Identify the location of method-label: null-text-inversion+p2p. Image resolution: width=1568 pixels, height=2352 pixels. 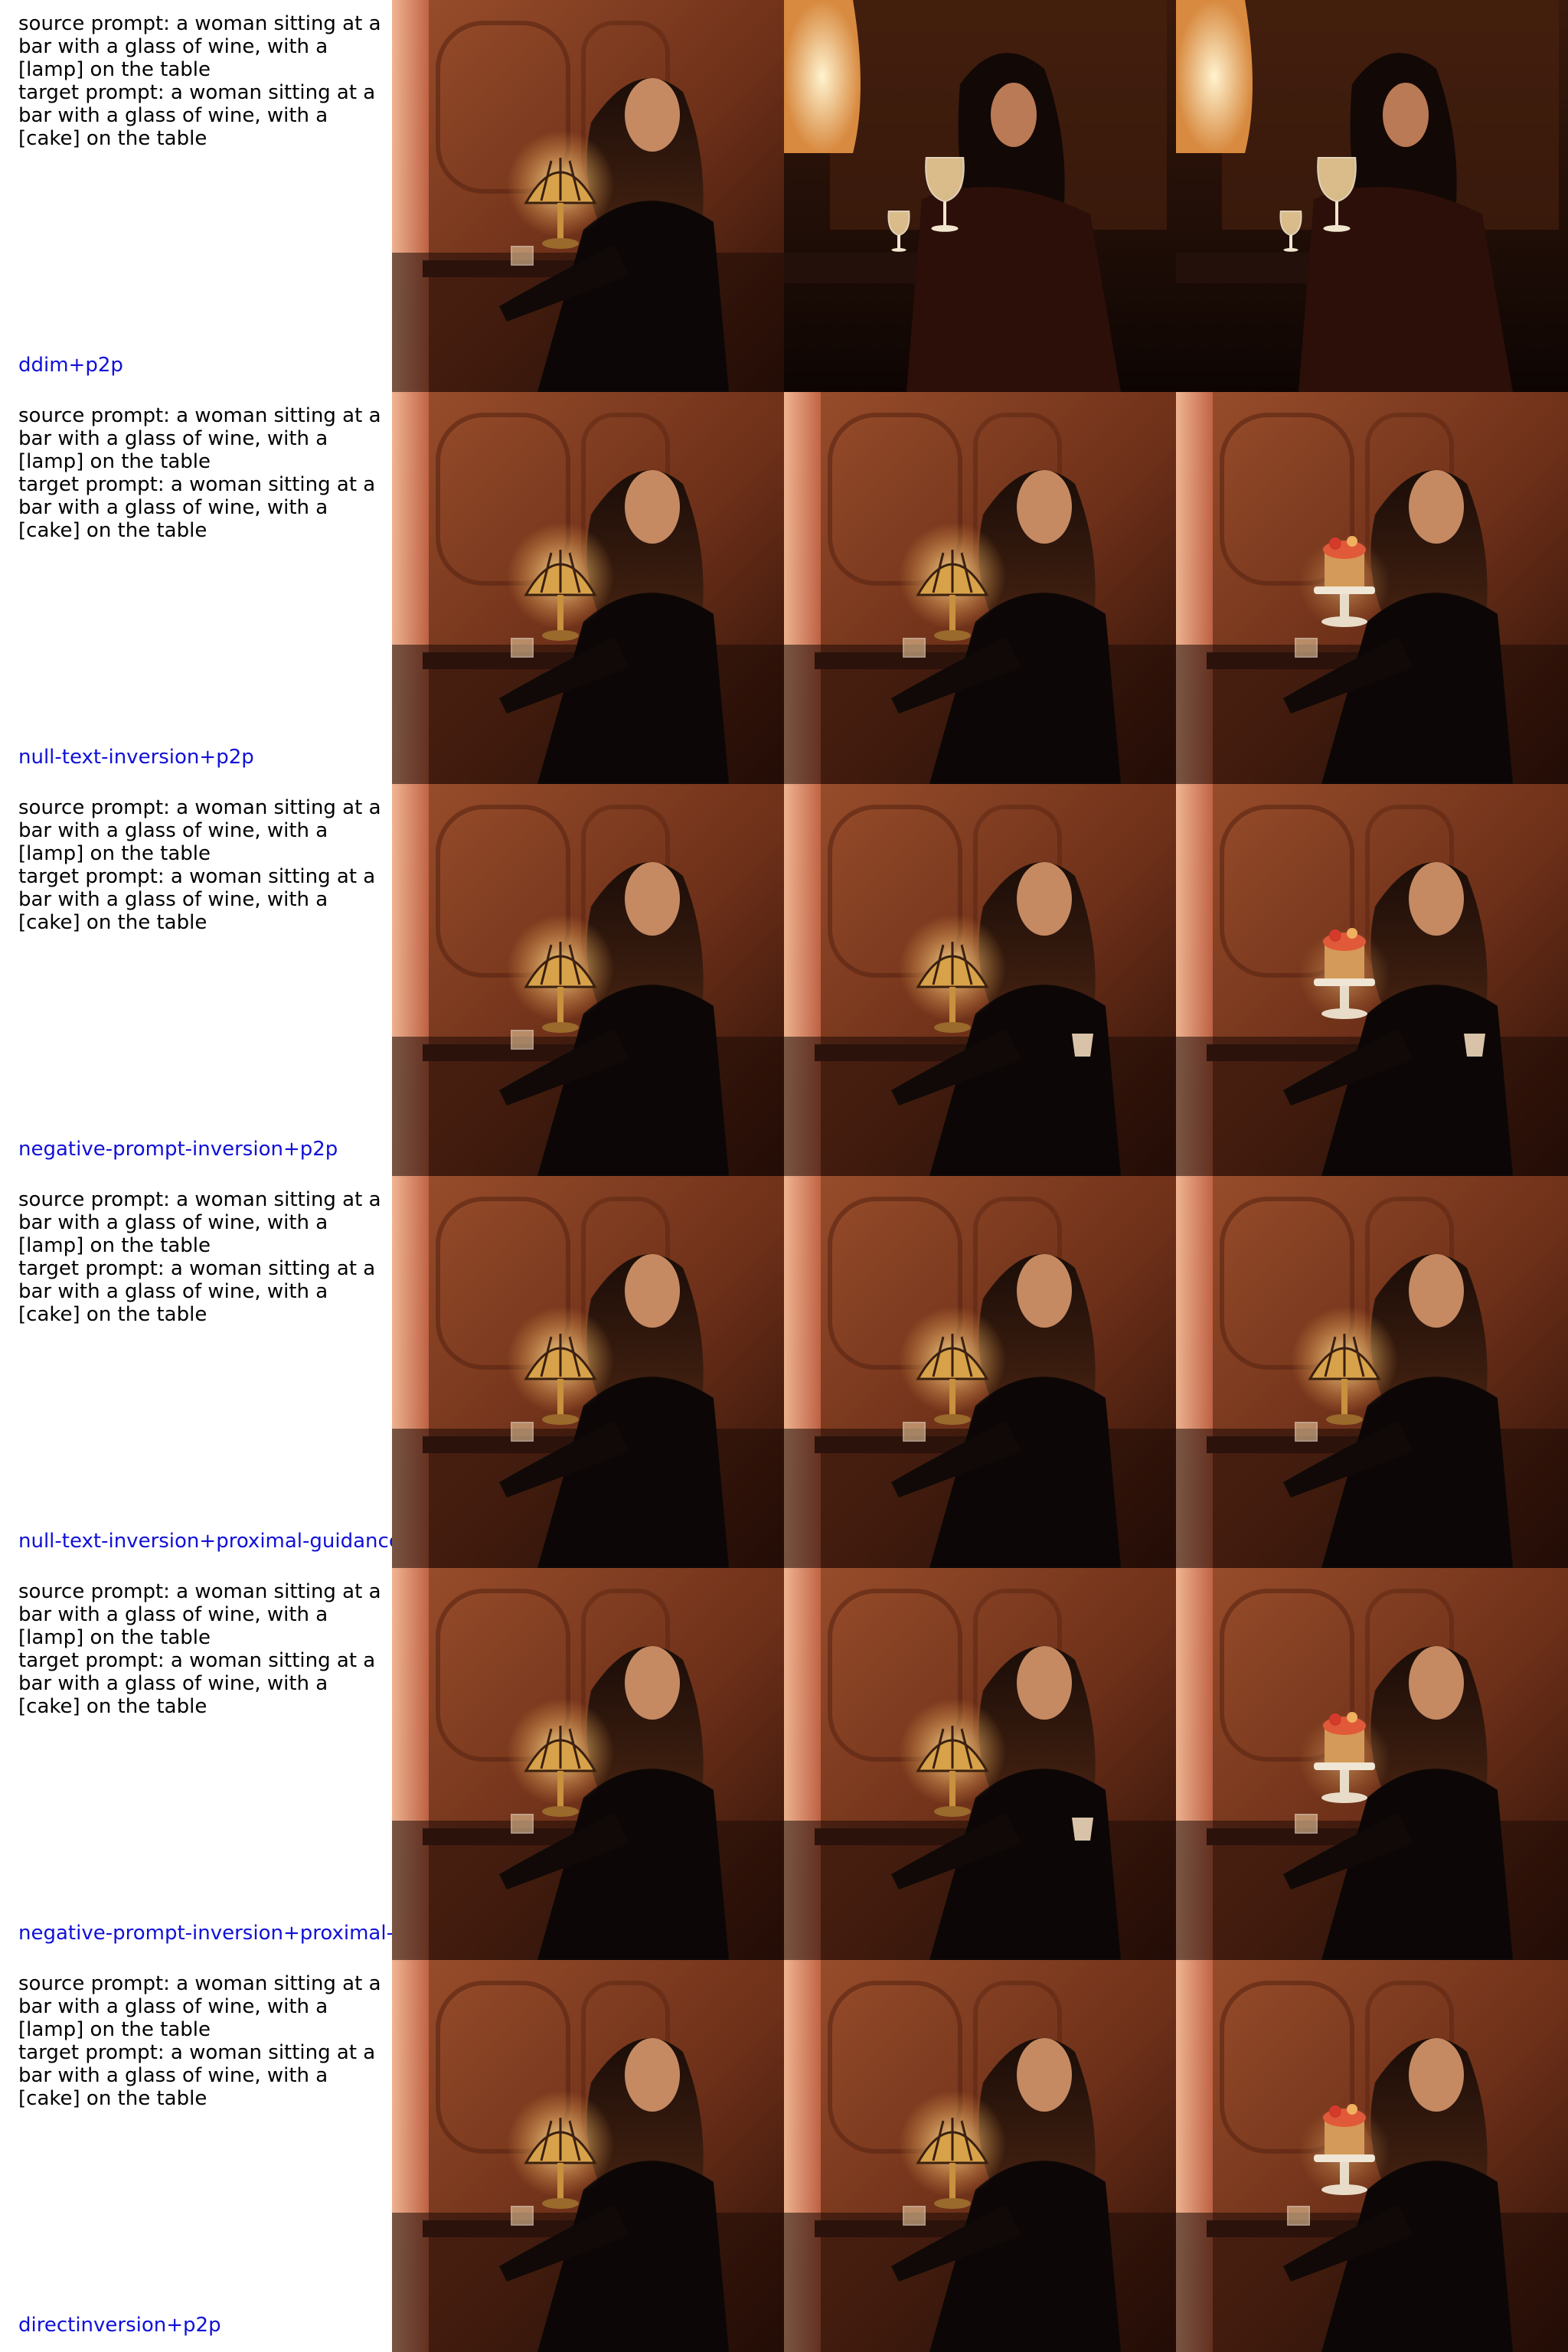
(136, 757).